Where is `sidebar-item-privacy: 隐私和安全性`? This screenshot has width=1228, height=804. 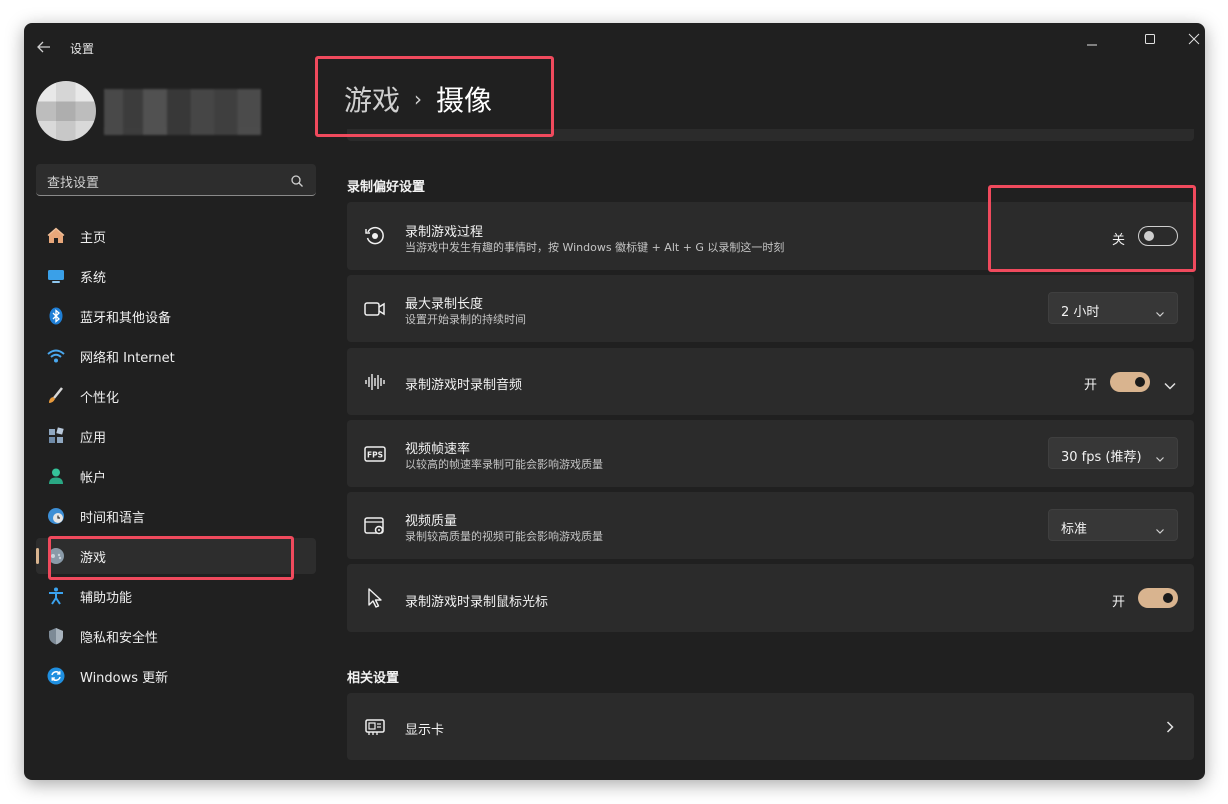
sidebar-item-privacy: 隐私和安全性 is located at coordinates (176, 636).